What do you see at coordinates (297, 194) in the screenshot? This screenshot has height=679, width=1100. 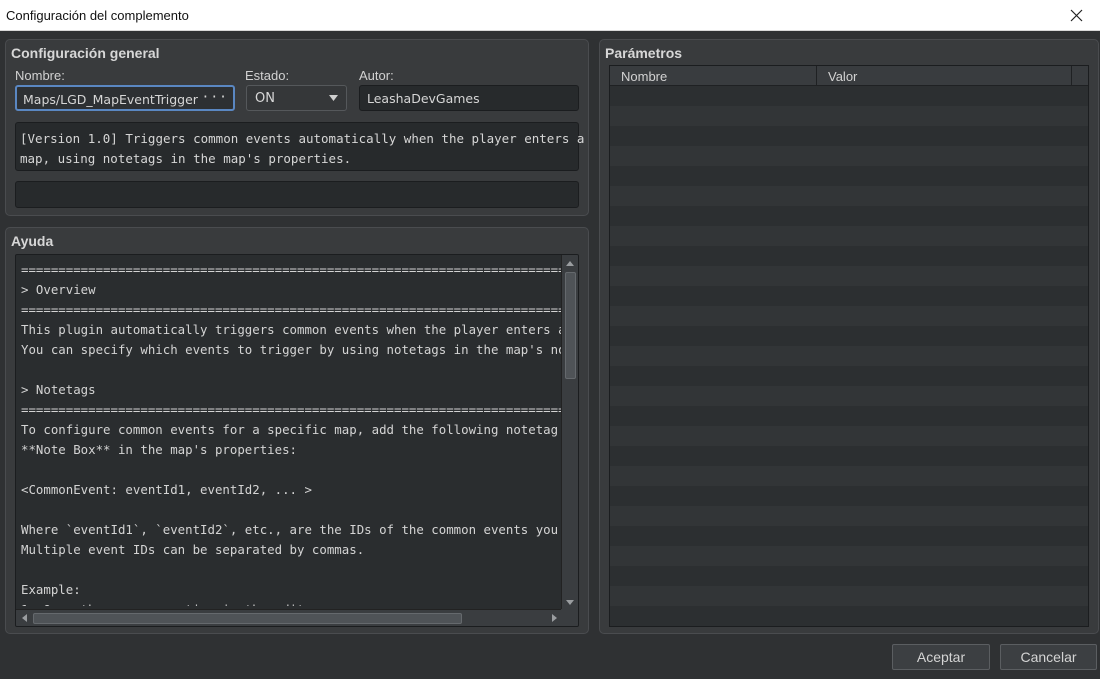 I see `extra-field` at bounding box center [297, 194].